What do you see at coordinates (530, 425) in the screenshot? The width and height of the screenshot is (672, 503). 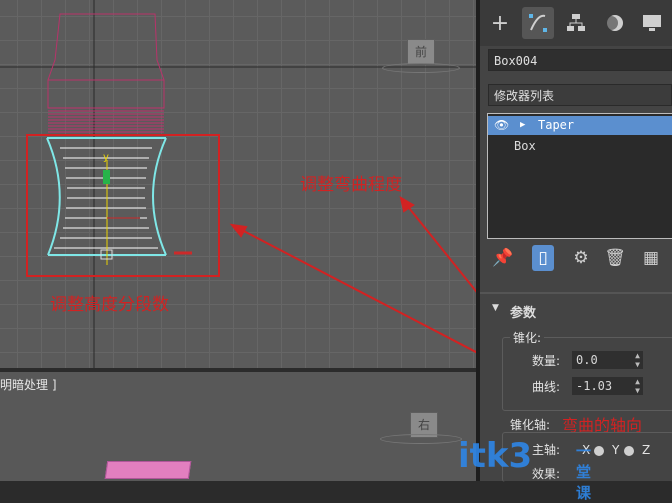 I see `taper-axis-label: 锥化轴:` at bounding box center [530, 425].